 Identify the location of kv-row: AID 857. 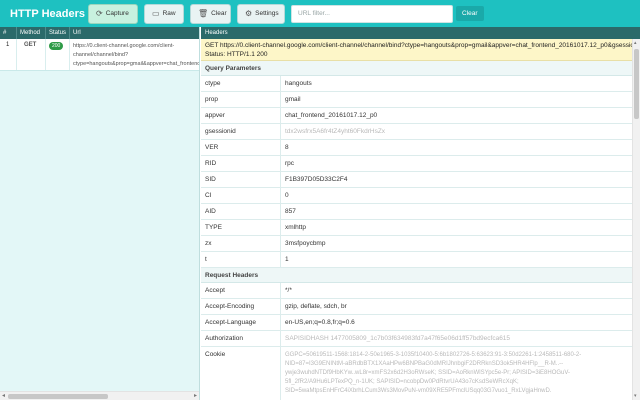
(420, 212).